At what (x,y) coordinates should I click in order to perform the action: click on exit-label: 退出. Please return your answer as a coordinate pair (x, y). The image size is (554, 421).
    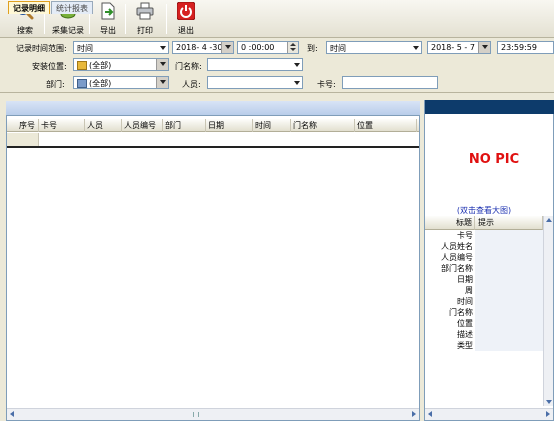
    Looking at the image, I should click on (186, 30).